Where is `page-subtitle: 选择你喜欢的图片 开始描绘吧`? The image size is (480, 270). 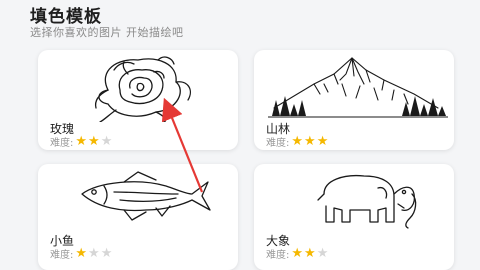 page-subtitle: 选择你喜欢的图片 开始描绘吧 is located at coordinates (107, 32).